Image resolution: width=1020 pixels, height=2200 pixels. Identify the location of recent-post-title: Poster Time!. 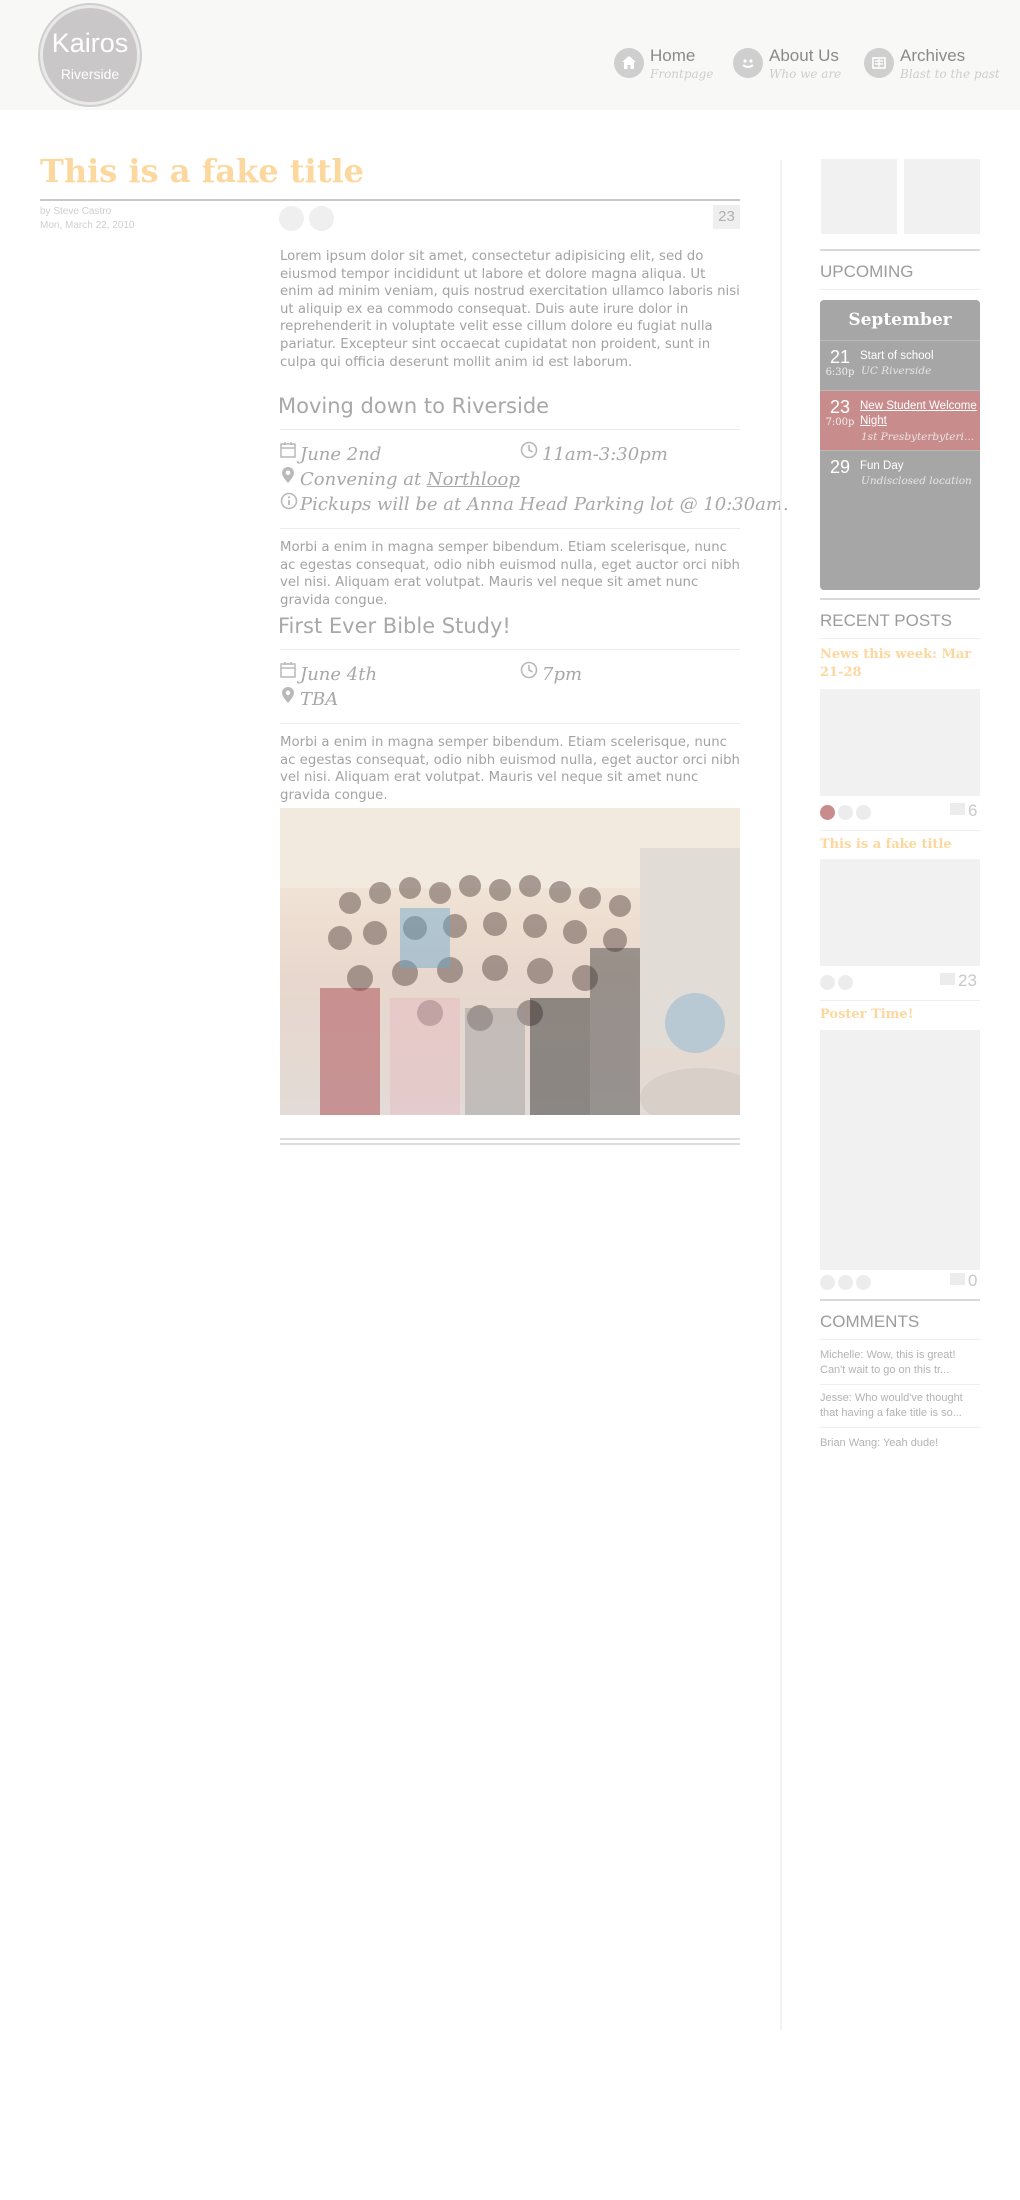
(900, 1015).